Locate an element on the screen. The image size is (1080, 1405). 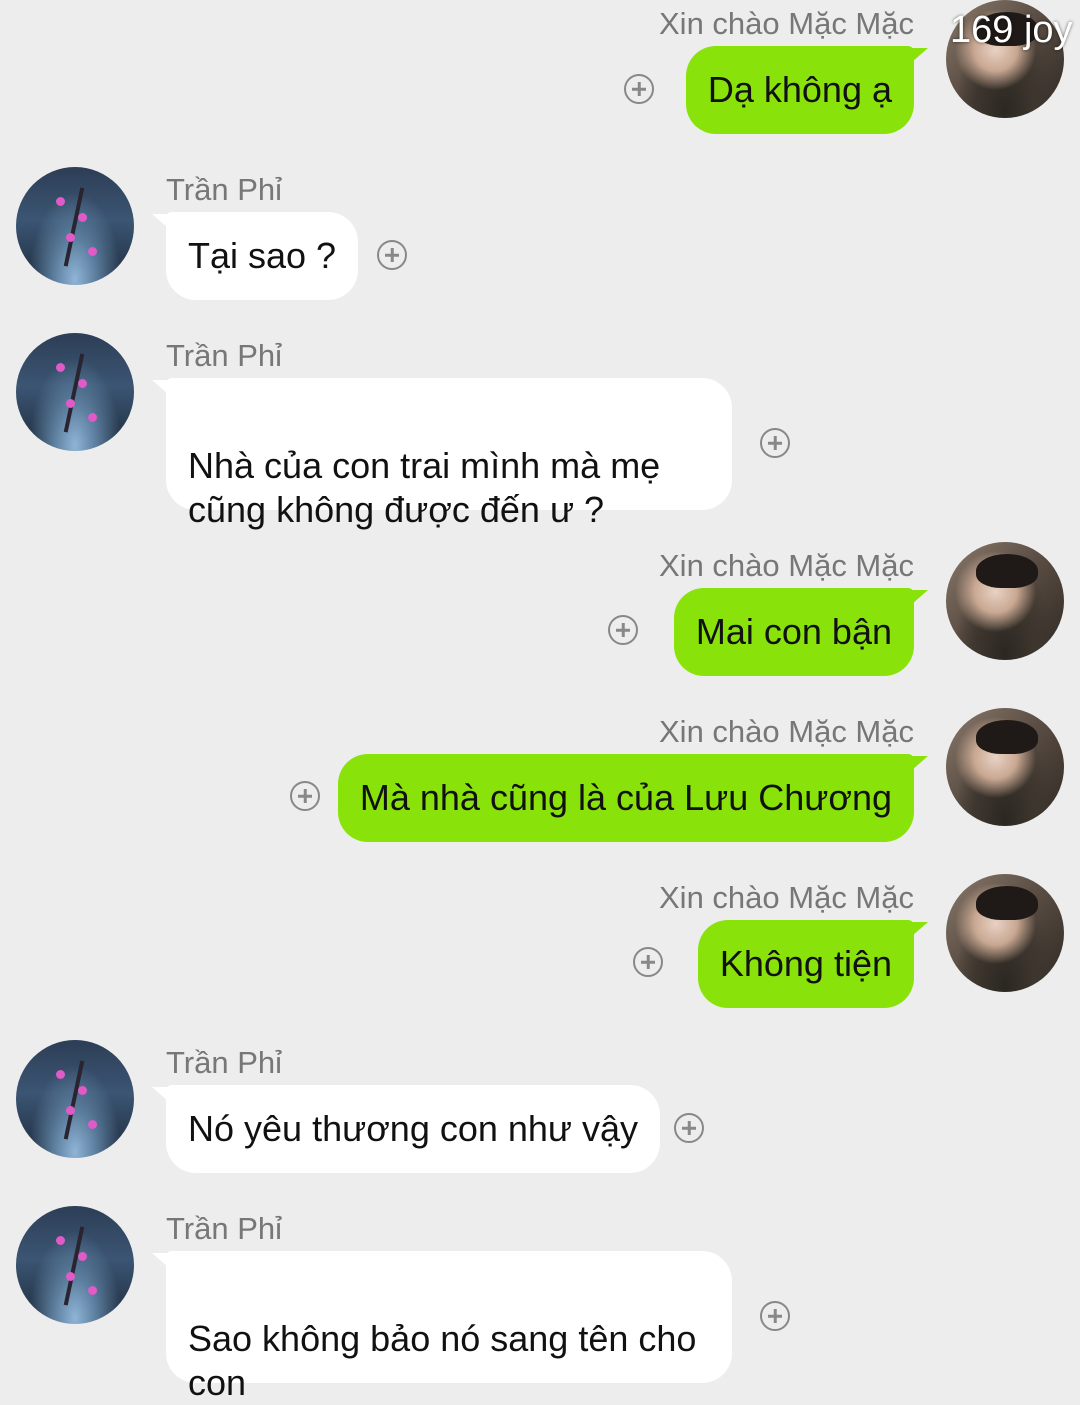
message-text: Nó yêu thương con như vậy is located at coordinates (413, 1128).